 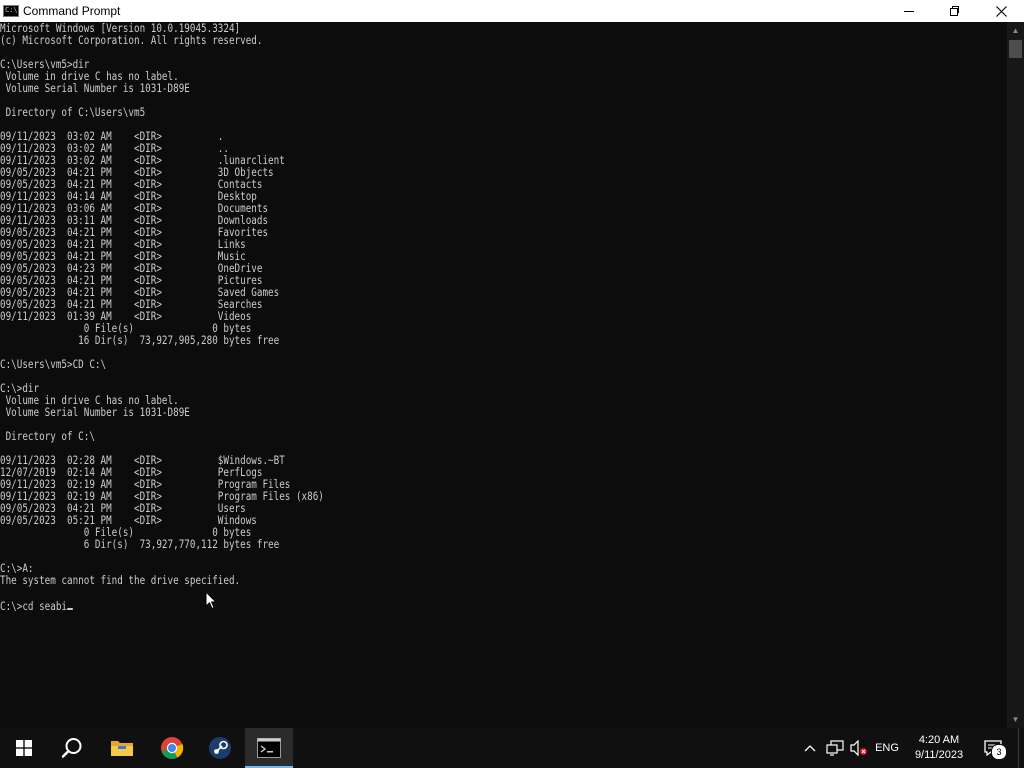 I want to click on minimize-button, so click(x=909, y=11).